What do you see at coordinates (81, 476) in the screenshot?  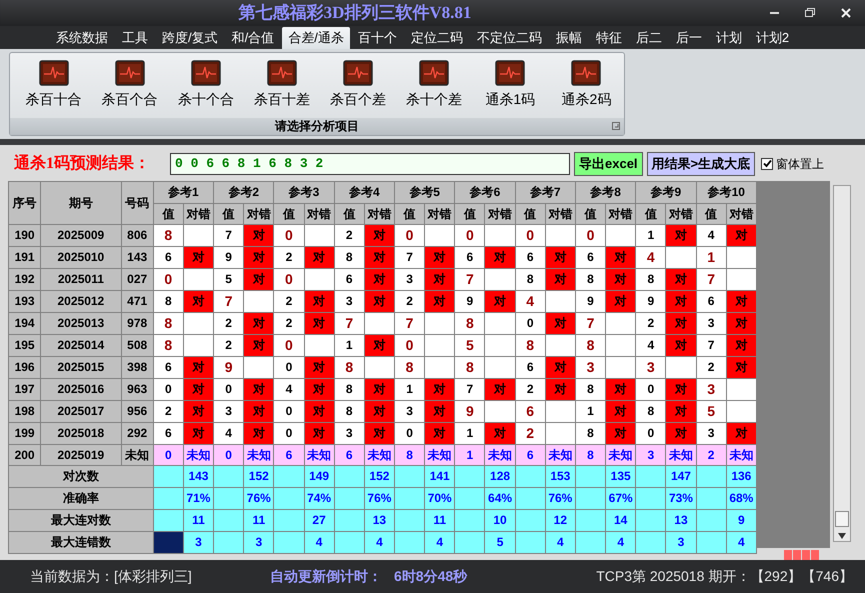 I see `stat-label: 对次数` at bounding box center [81, 476].